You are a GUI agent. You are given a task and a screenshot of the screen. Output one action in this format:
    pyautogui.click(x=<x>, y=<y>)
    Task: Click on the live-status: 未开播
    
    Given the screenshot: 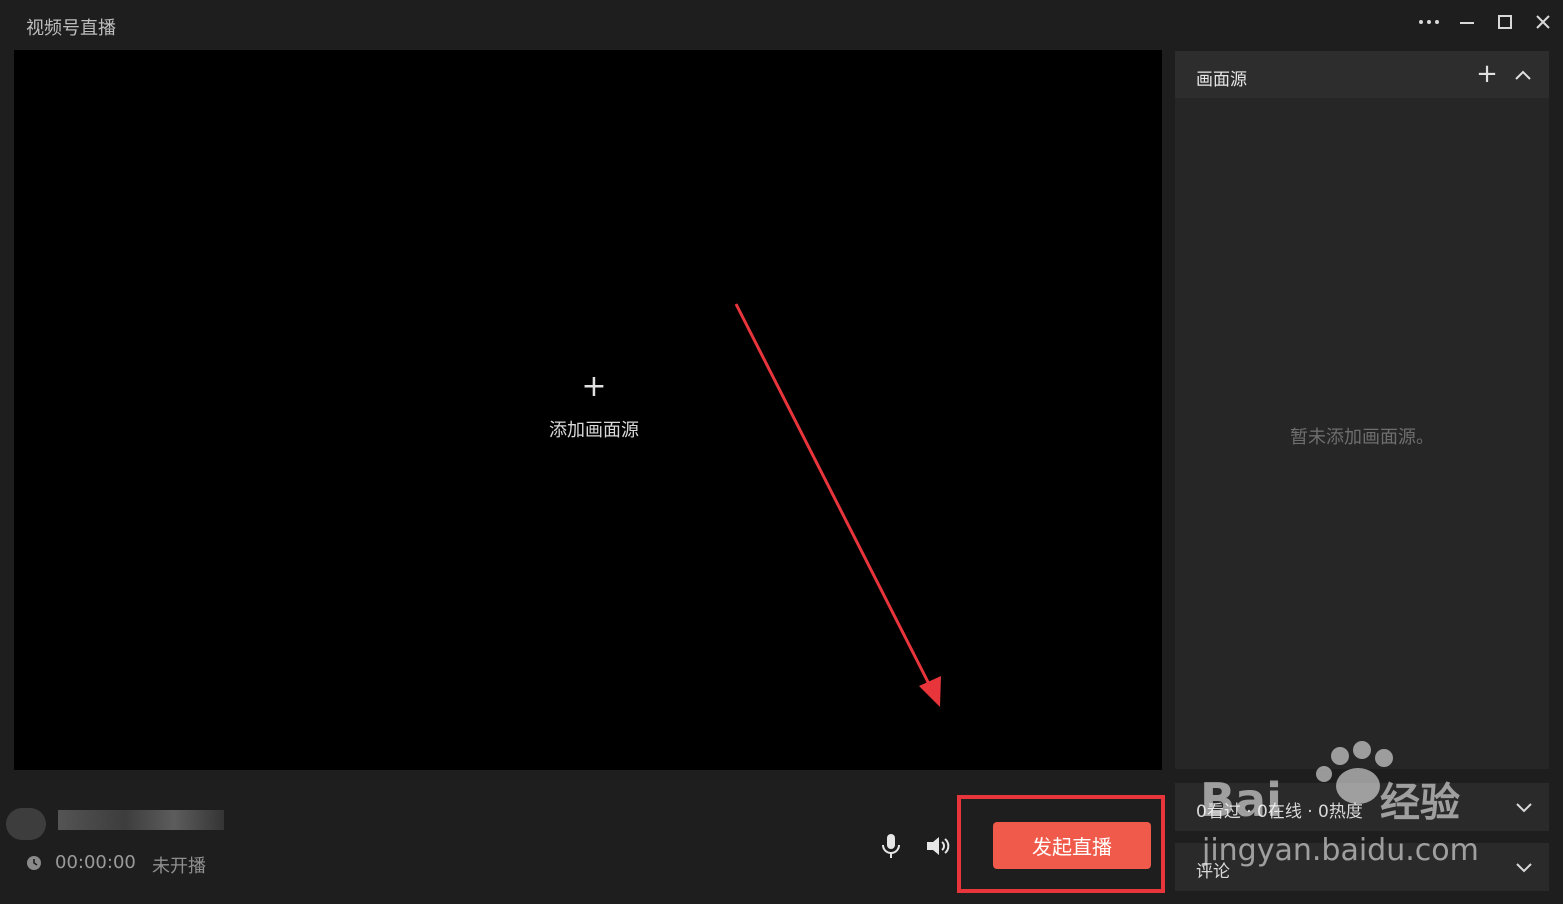 What is the action you would take?
    pyautogui.click(x=179, y=866)
    